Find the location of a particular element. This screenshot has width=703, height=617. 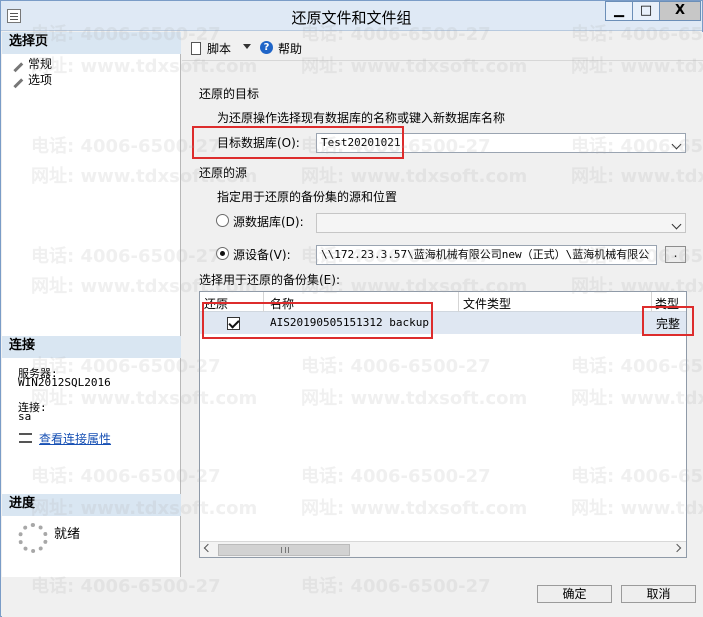

page-general: 常规 is located at coordinates (30, 64).